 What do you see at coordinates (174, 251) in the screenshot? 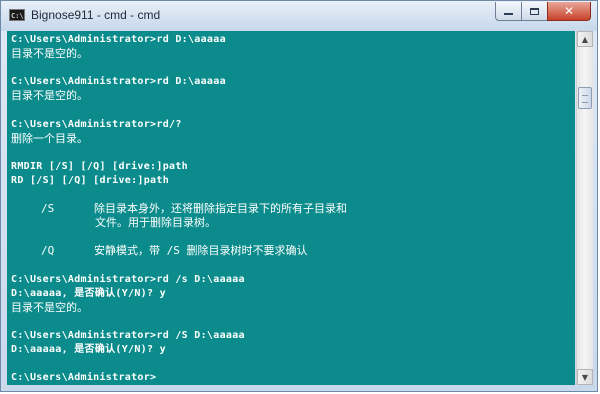
I see `console-line: /Q 安静模式，带 /S 删除目录树时不要求确认` at bounding box center [174, 251].